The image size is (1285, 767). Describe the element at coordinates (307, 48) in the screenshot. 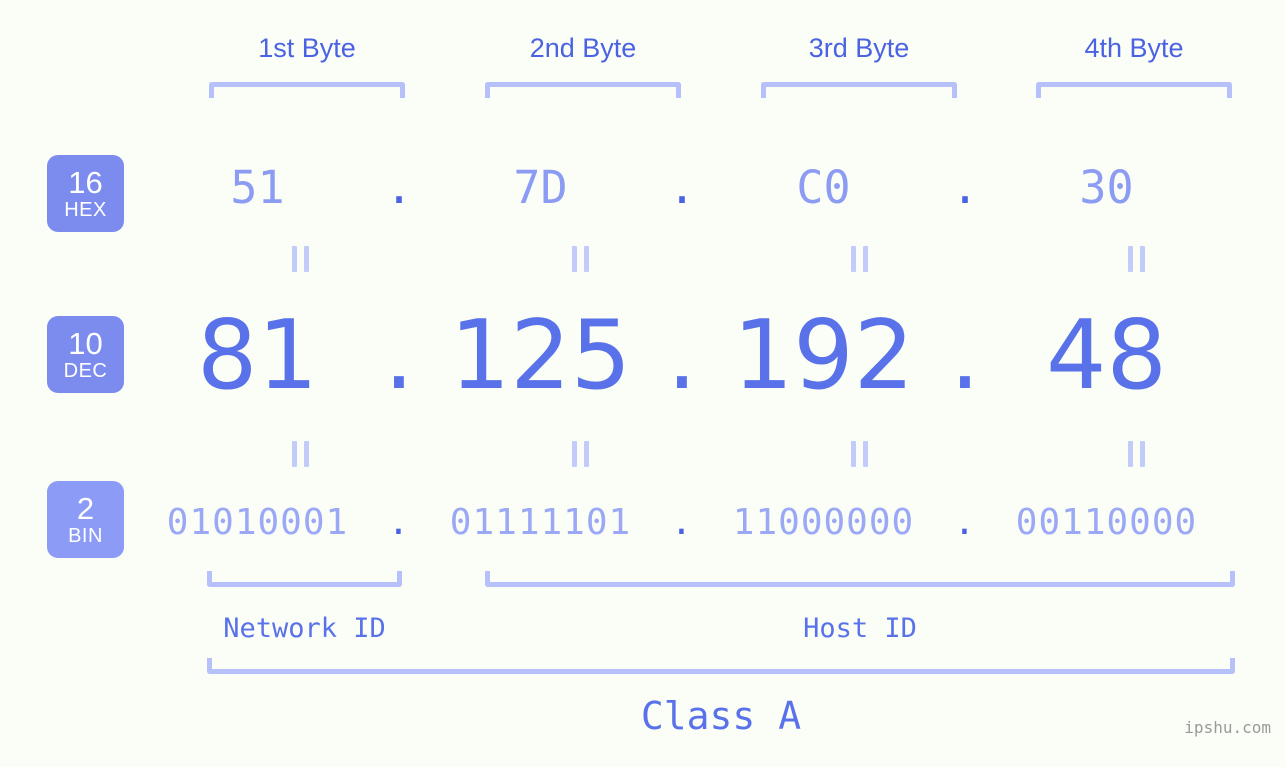

I see `byte-header-1: 1st Byte` at that location.